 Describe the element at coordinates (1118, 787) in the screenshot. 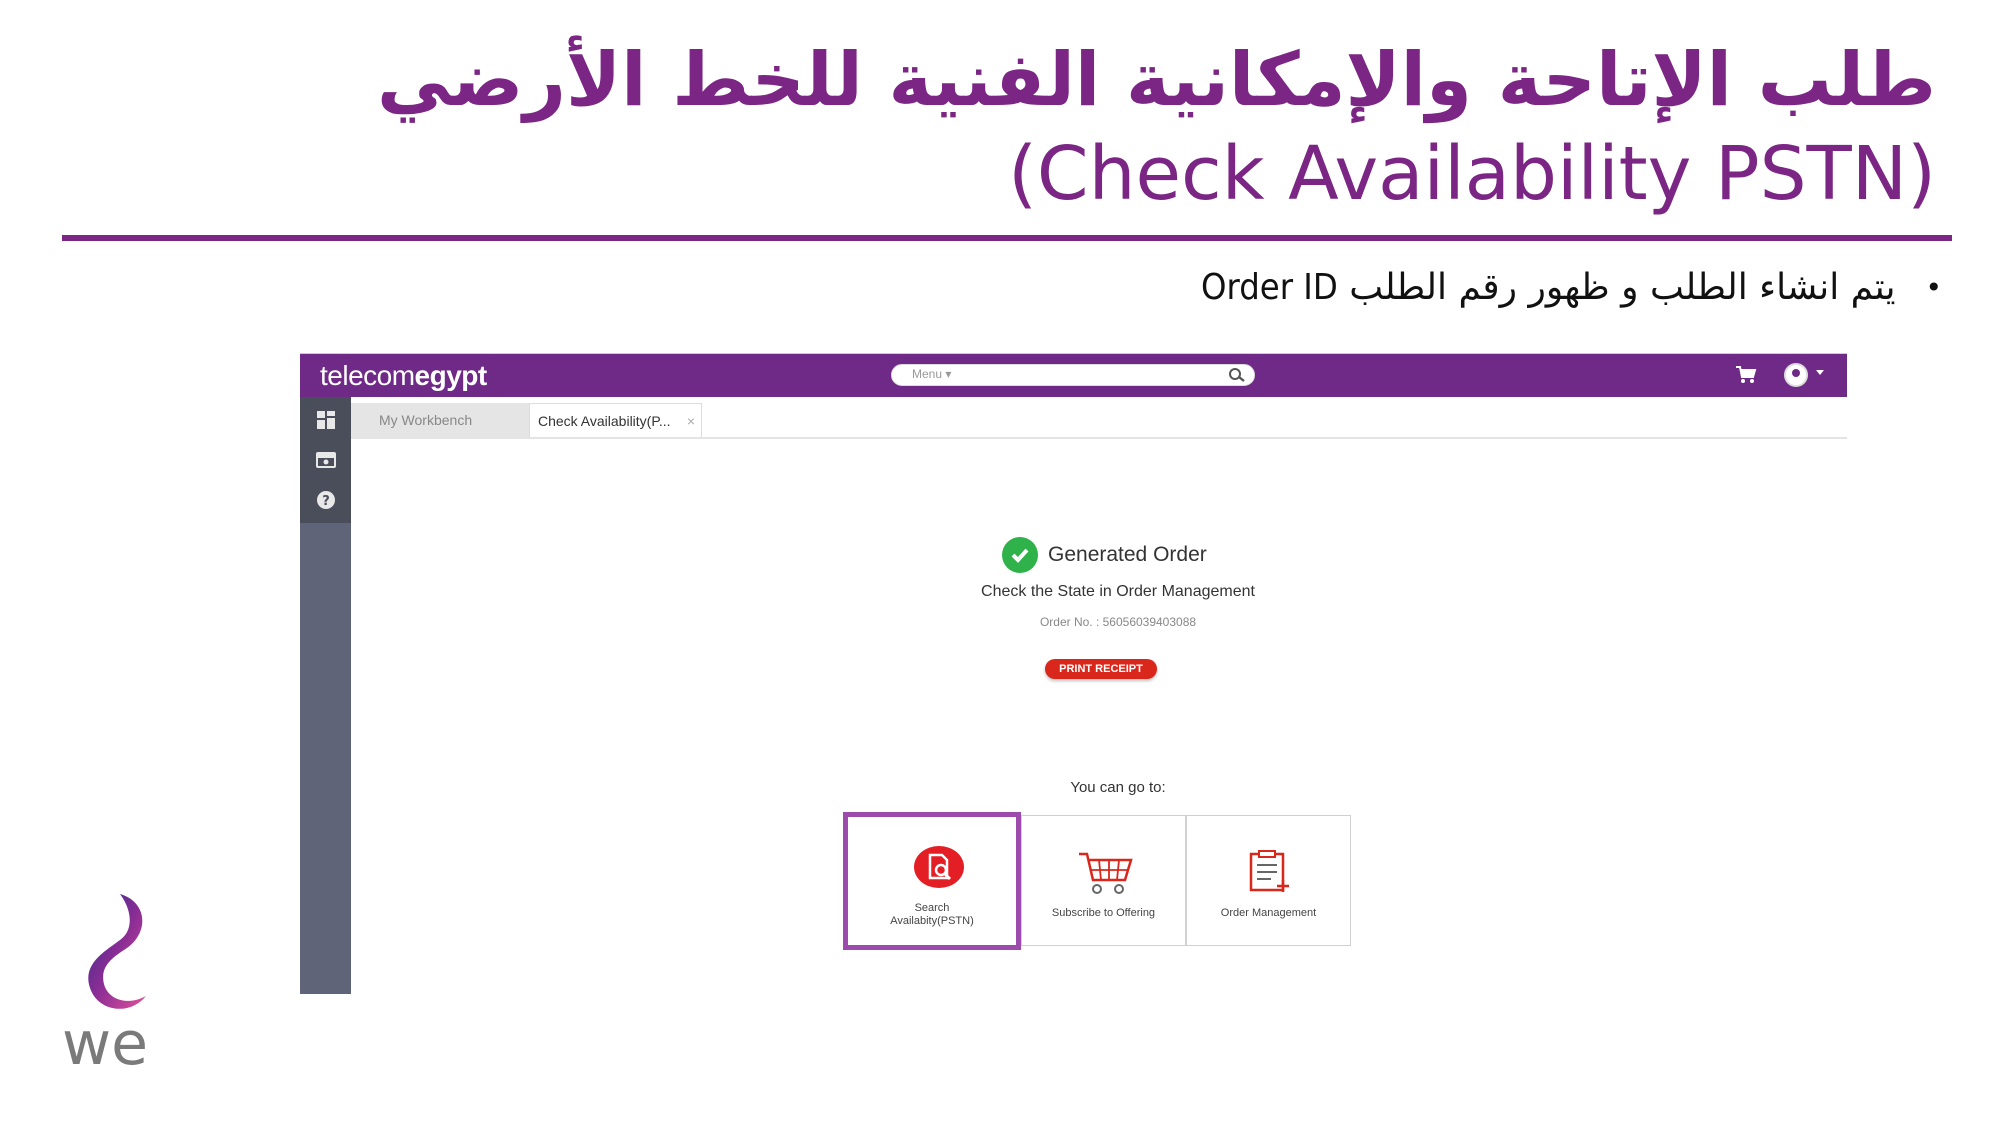

I see `goto-label: You can go to:` at that location.